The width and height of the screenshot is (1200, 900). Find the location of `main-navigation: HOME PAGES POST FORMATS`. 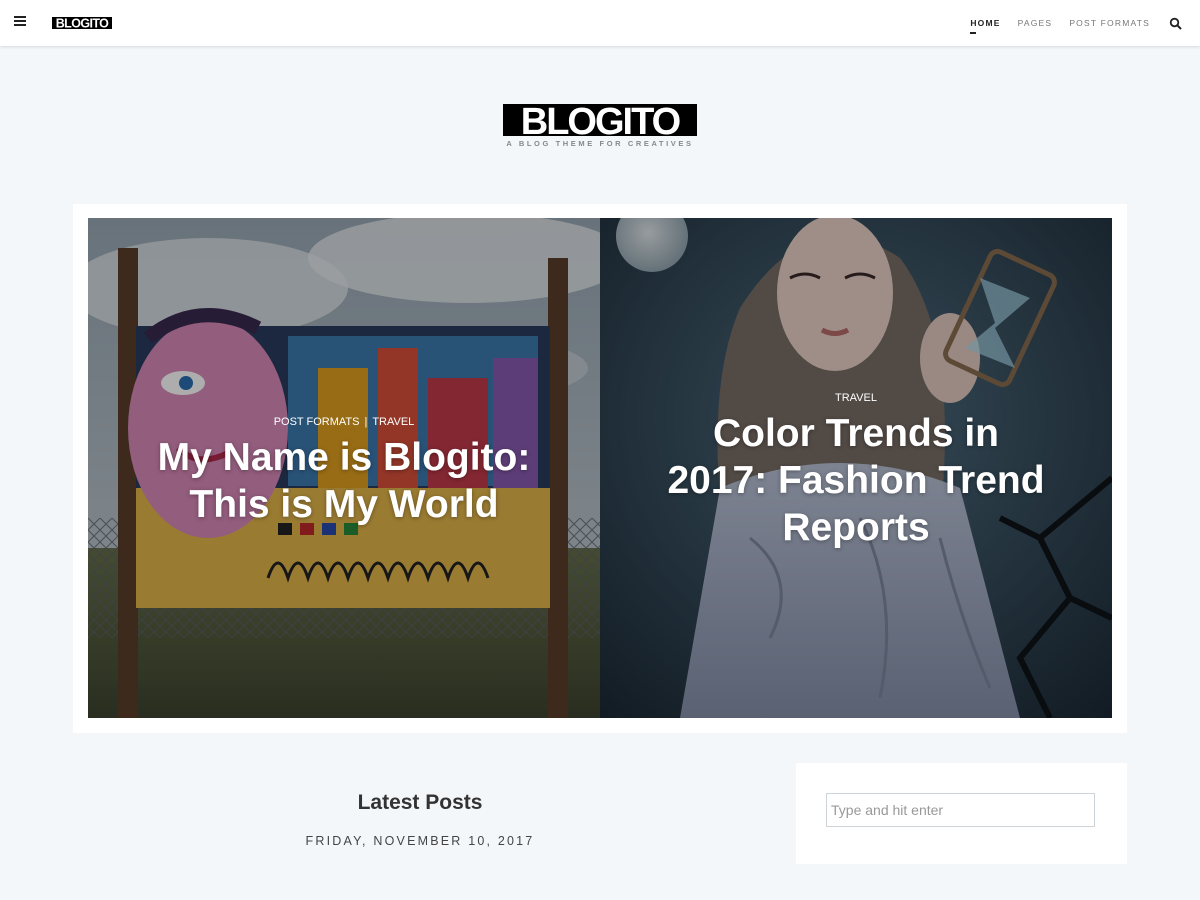

main-navigation: HOME PAGES POST FORMATS is located at coordinates (1051, 23).